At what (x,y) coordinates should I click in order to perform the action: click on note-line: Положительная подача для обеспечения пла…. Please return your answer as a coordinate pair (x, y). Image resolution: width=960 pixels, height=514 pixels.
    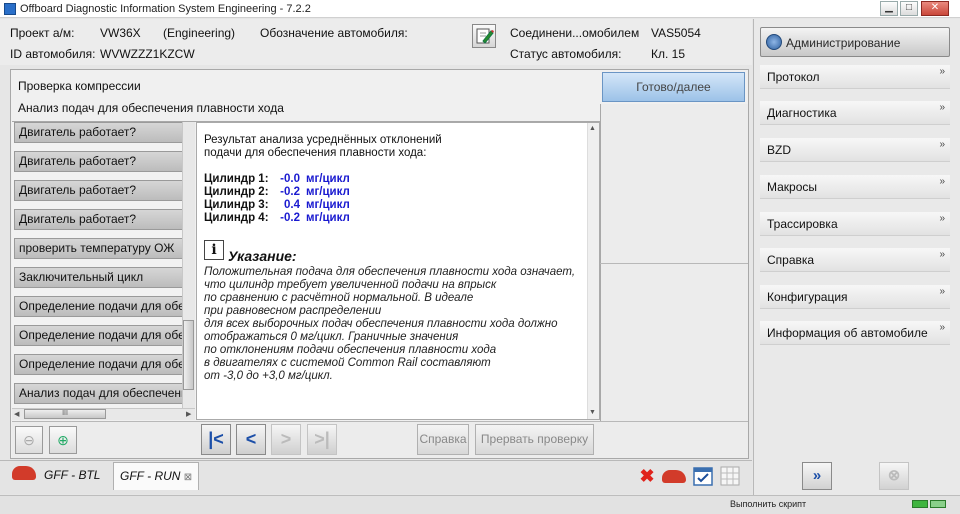
    Looking at the image, I should click on (390, 272).